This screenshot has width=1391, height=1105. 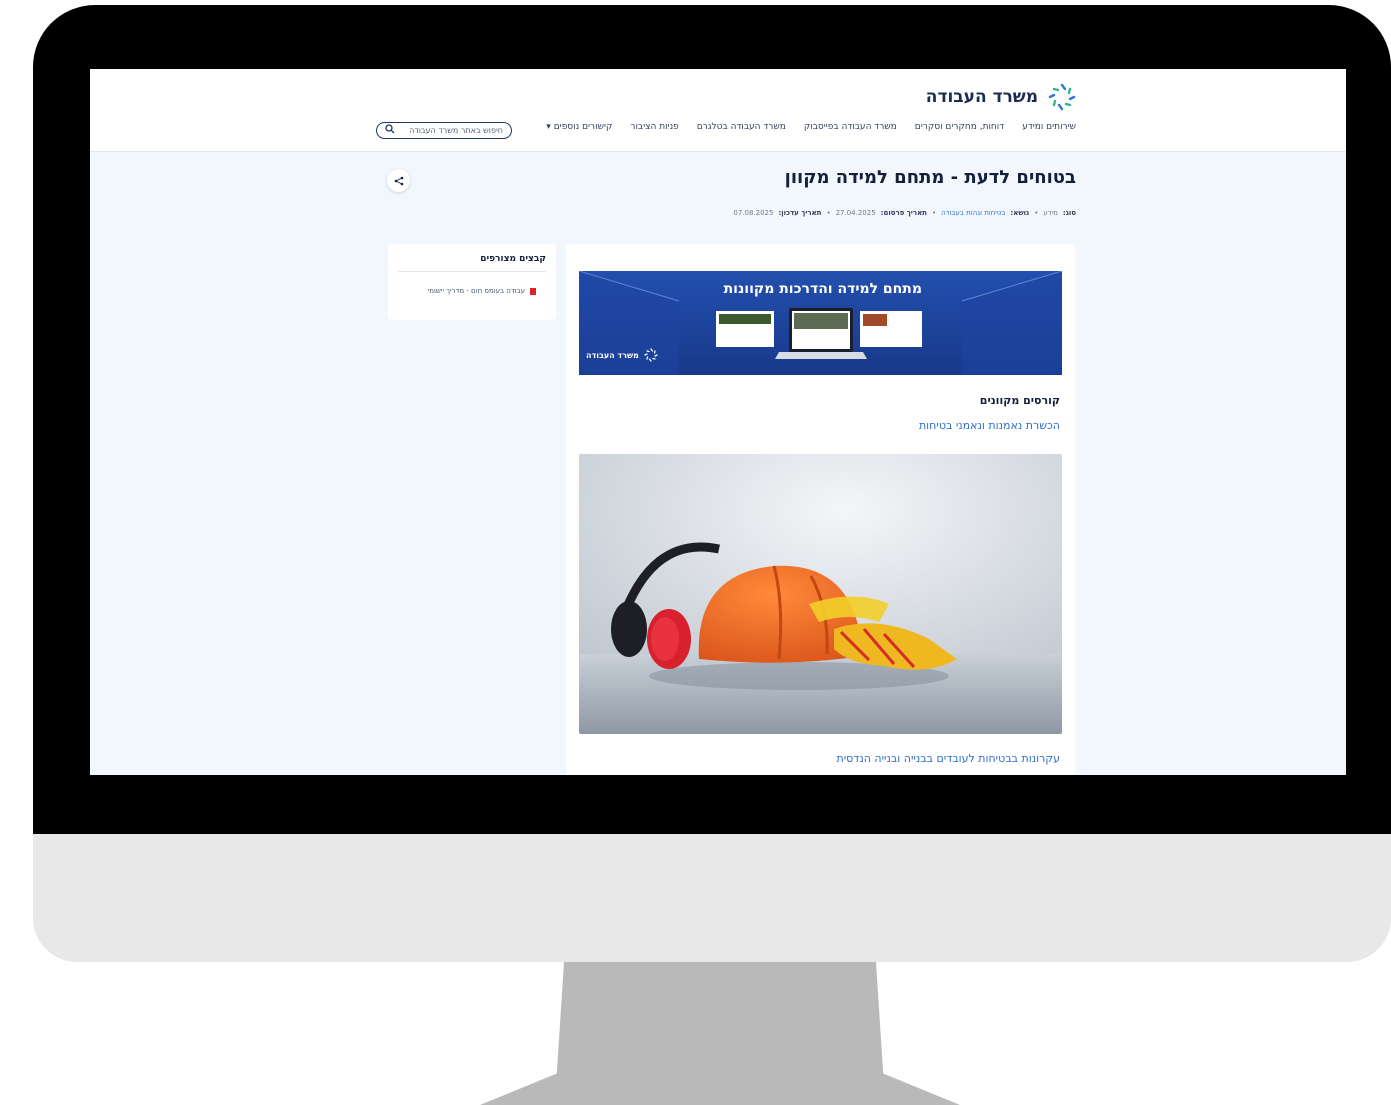 I want to click on nav-item-telegram: משרד העבודה בטלגרם, so click(x=741, y=127).